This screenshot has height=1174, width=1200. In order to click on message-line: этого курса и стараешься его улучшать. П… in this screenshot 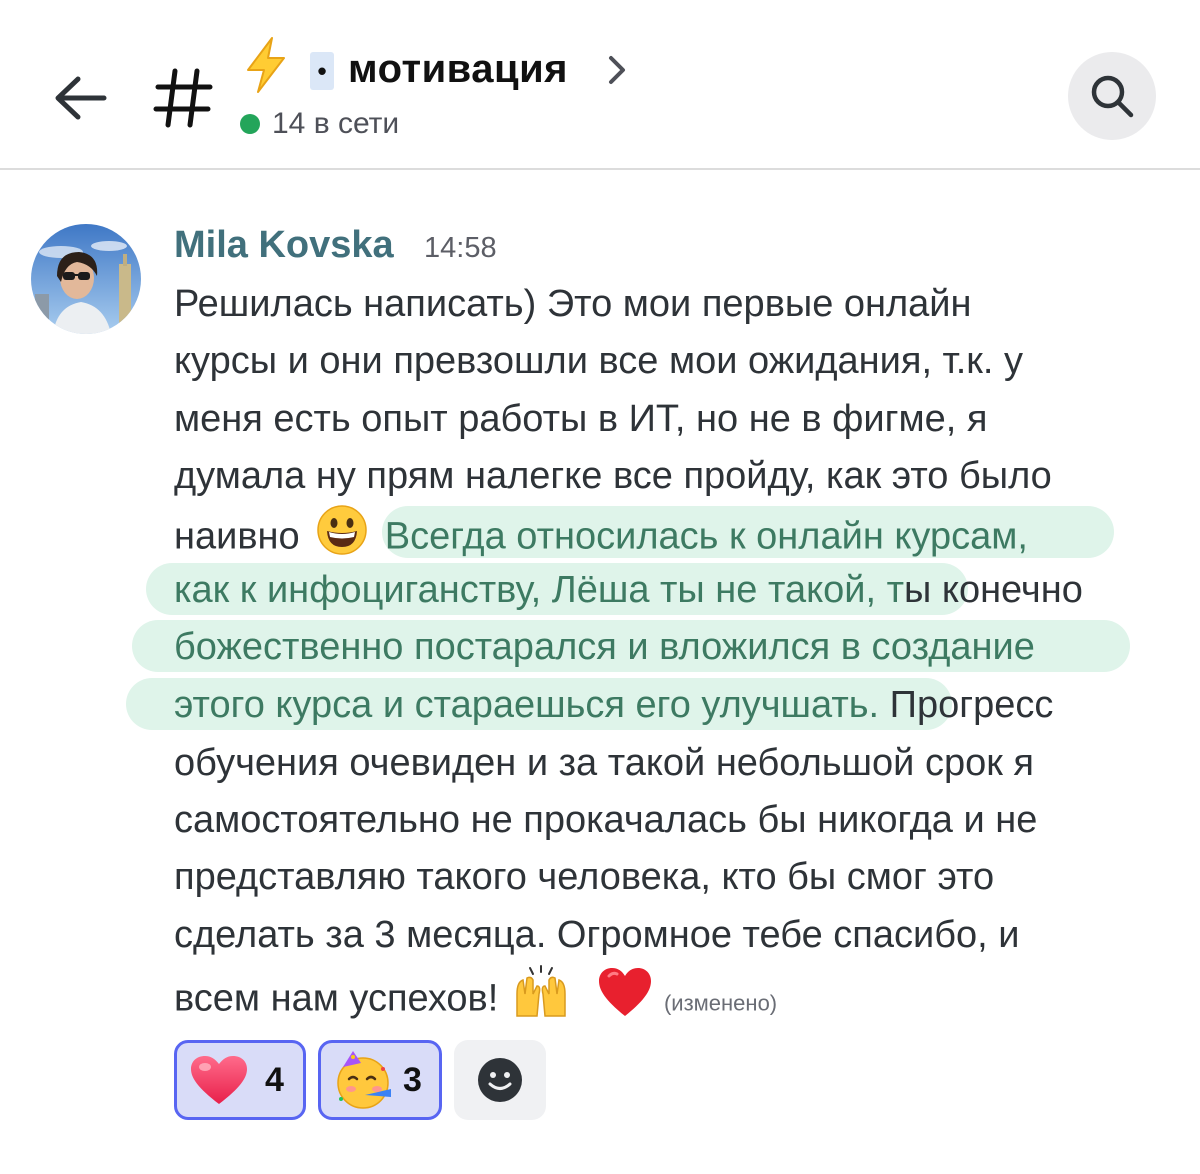, I will do `click(613, 705)`.